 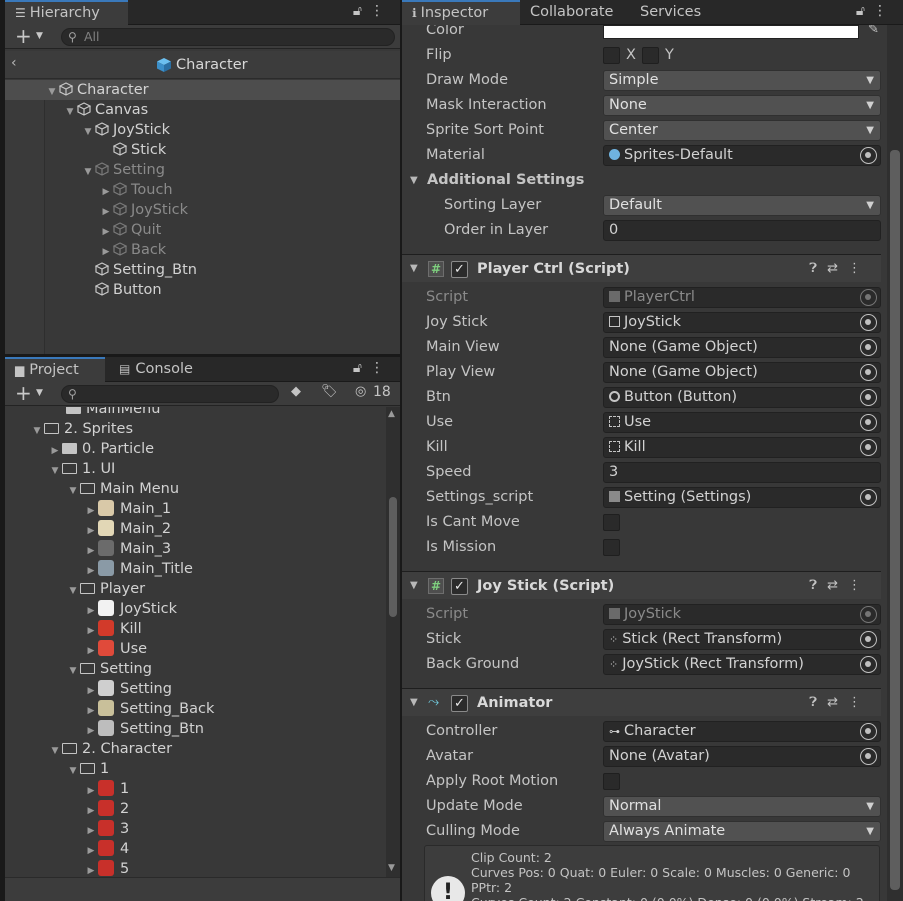 What do you see at coordinates (742, 372) in the screenshot?
I see `play-view-field: None (Game Object)` at bounding box center [742, 372].